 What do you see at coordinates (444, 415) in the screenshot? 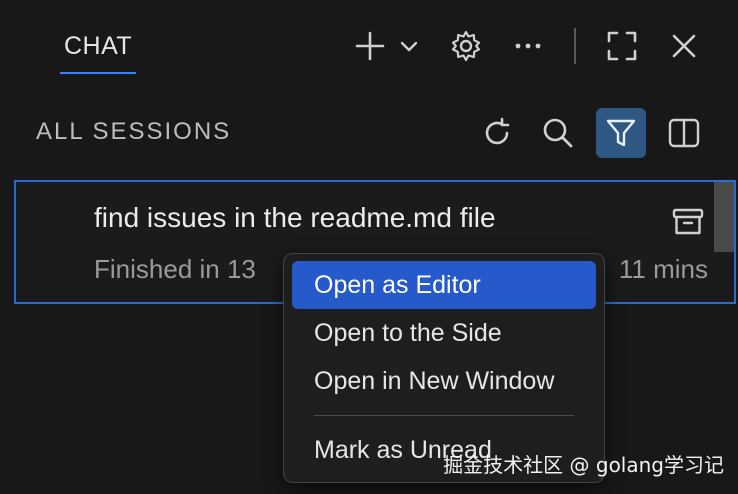
I see `menu-separator` at bounding box center [444, 415].